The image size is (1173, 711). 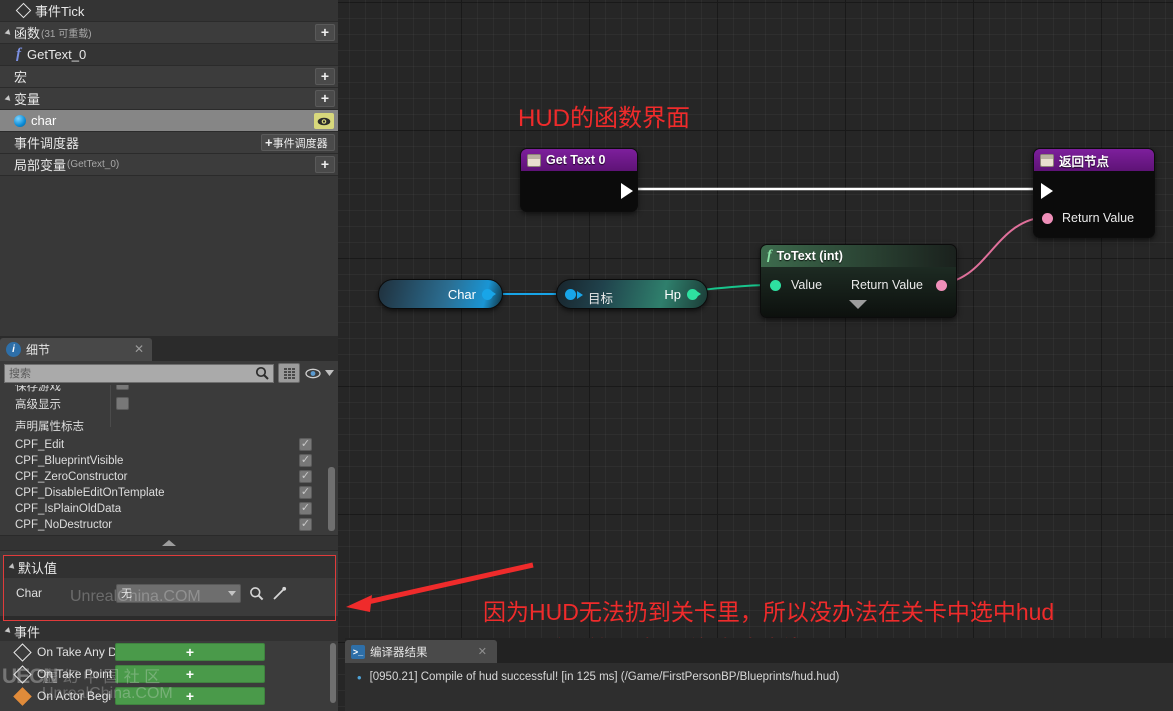 I want to click on char-object-select: 无, so click(x=178, y=593).